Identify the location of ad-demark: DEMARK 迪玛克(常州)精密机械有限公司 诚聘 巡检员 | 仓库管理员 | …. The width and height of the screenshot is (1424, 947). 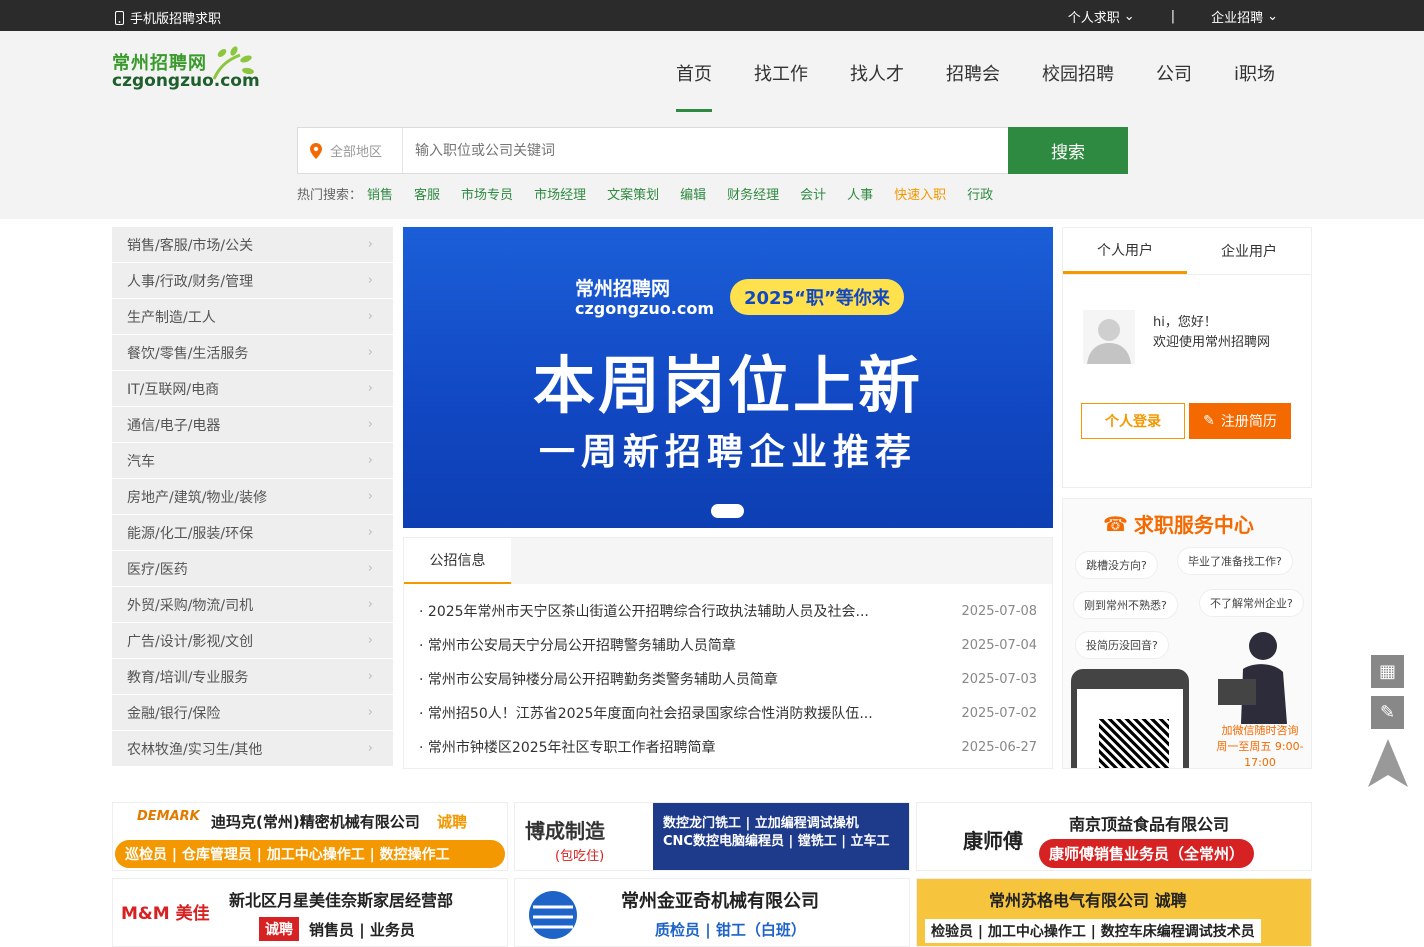
(310, 836).